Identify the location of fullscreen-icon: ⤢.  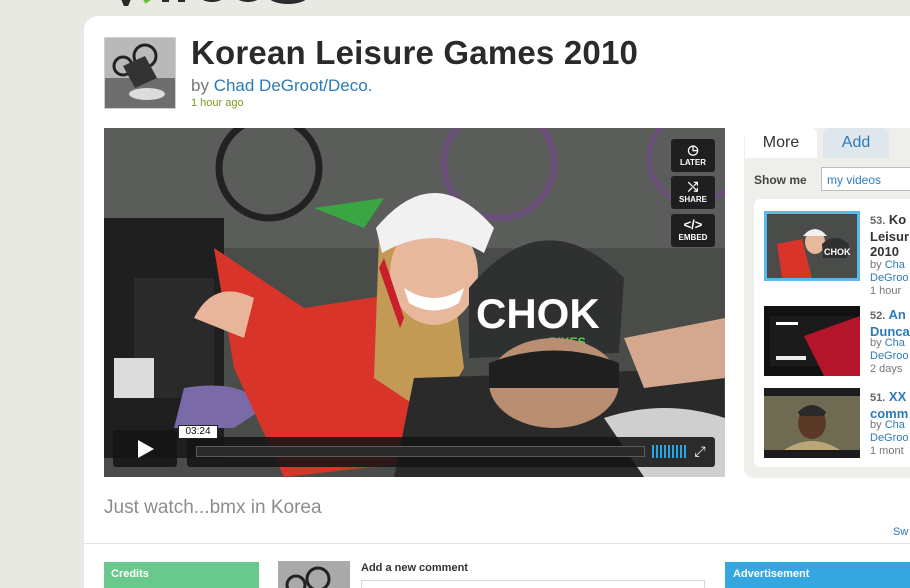
(700, 451).